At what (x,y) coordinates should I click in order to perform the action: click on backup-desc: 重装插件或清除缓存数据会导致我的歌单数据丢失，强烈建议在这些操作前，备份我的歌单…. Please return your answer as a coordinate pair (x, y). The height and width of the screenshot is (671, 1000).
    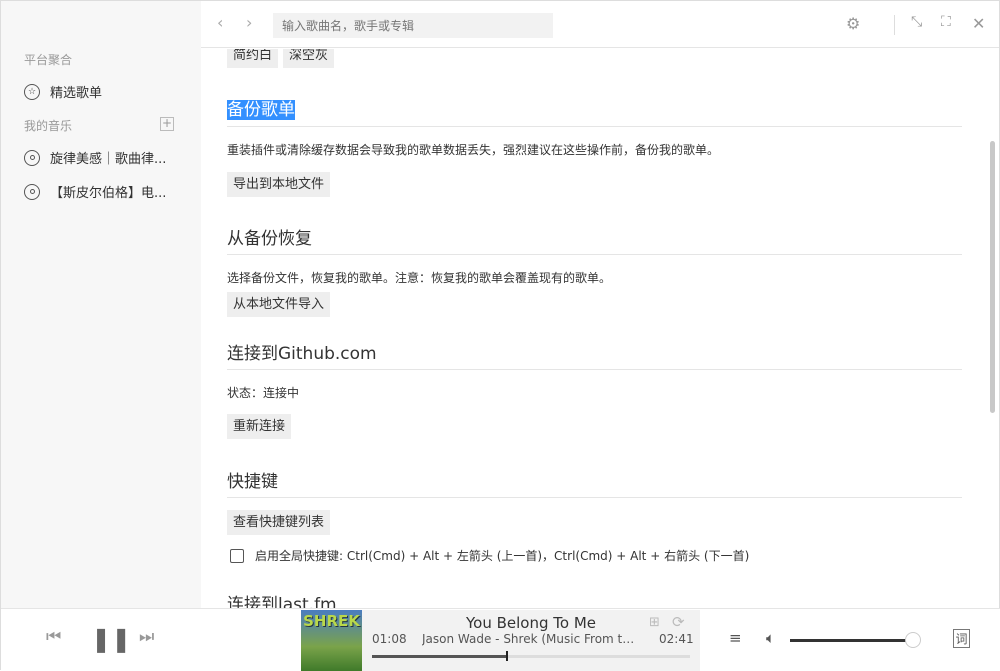
    Looking at the image, I should click on (473, 150).